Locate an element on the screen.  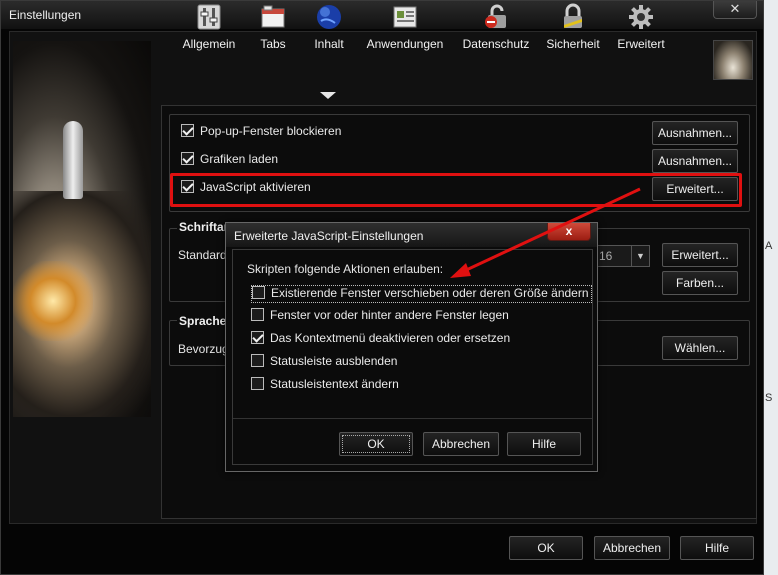
tab-datenschutz: Datenschutz is located at coordinates (496, 29).